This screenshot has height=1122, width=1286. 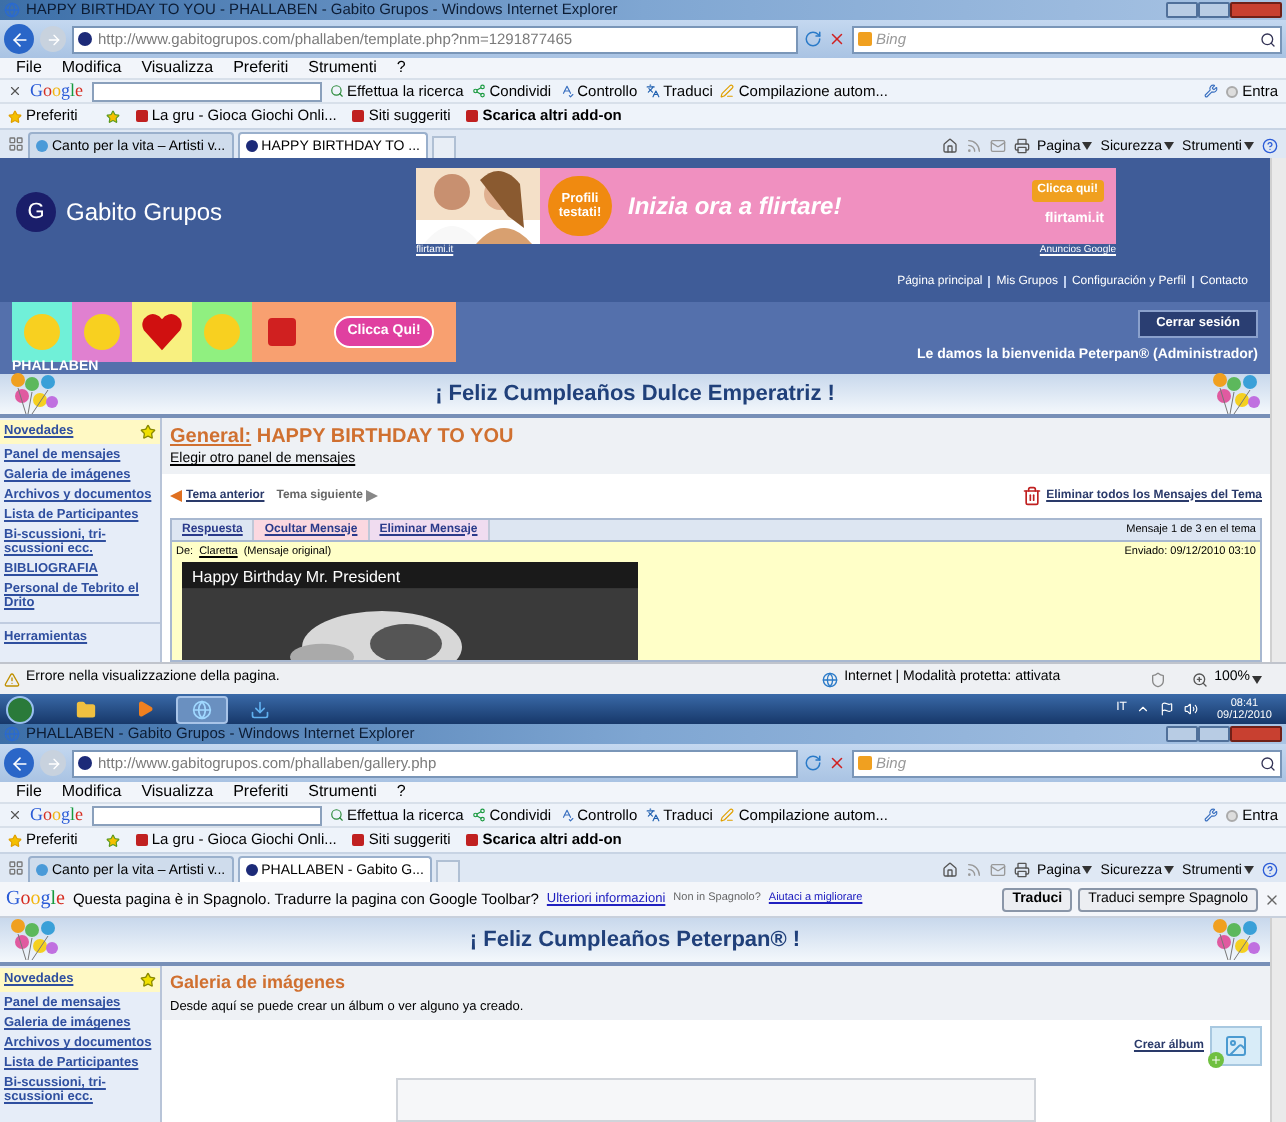 What do you see at coordinates (635, 940) in the screenshot?
I see `greeting-text: ¡ Feliz Cumpleaños Peterpan® !` at bounding box center [635, 940].